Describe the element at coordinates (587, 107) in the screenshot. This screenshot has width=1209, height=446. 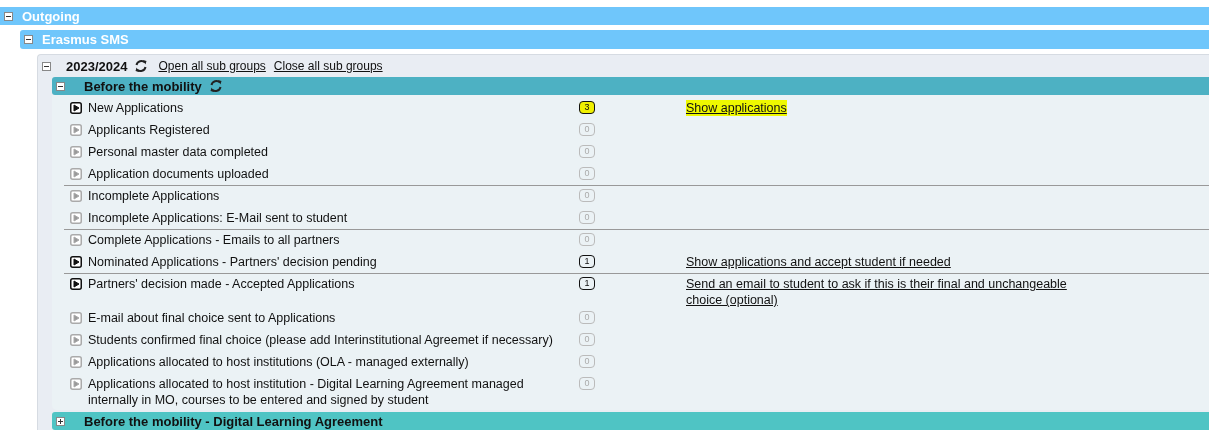
I see `count-badge: 3` at that location.